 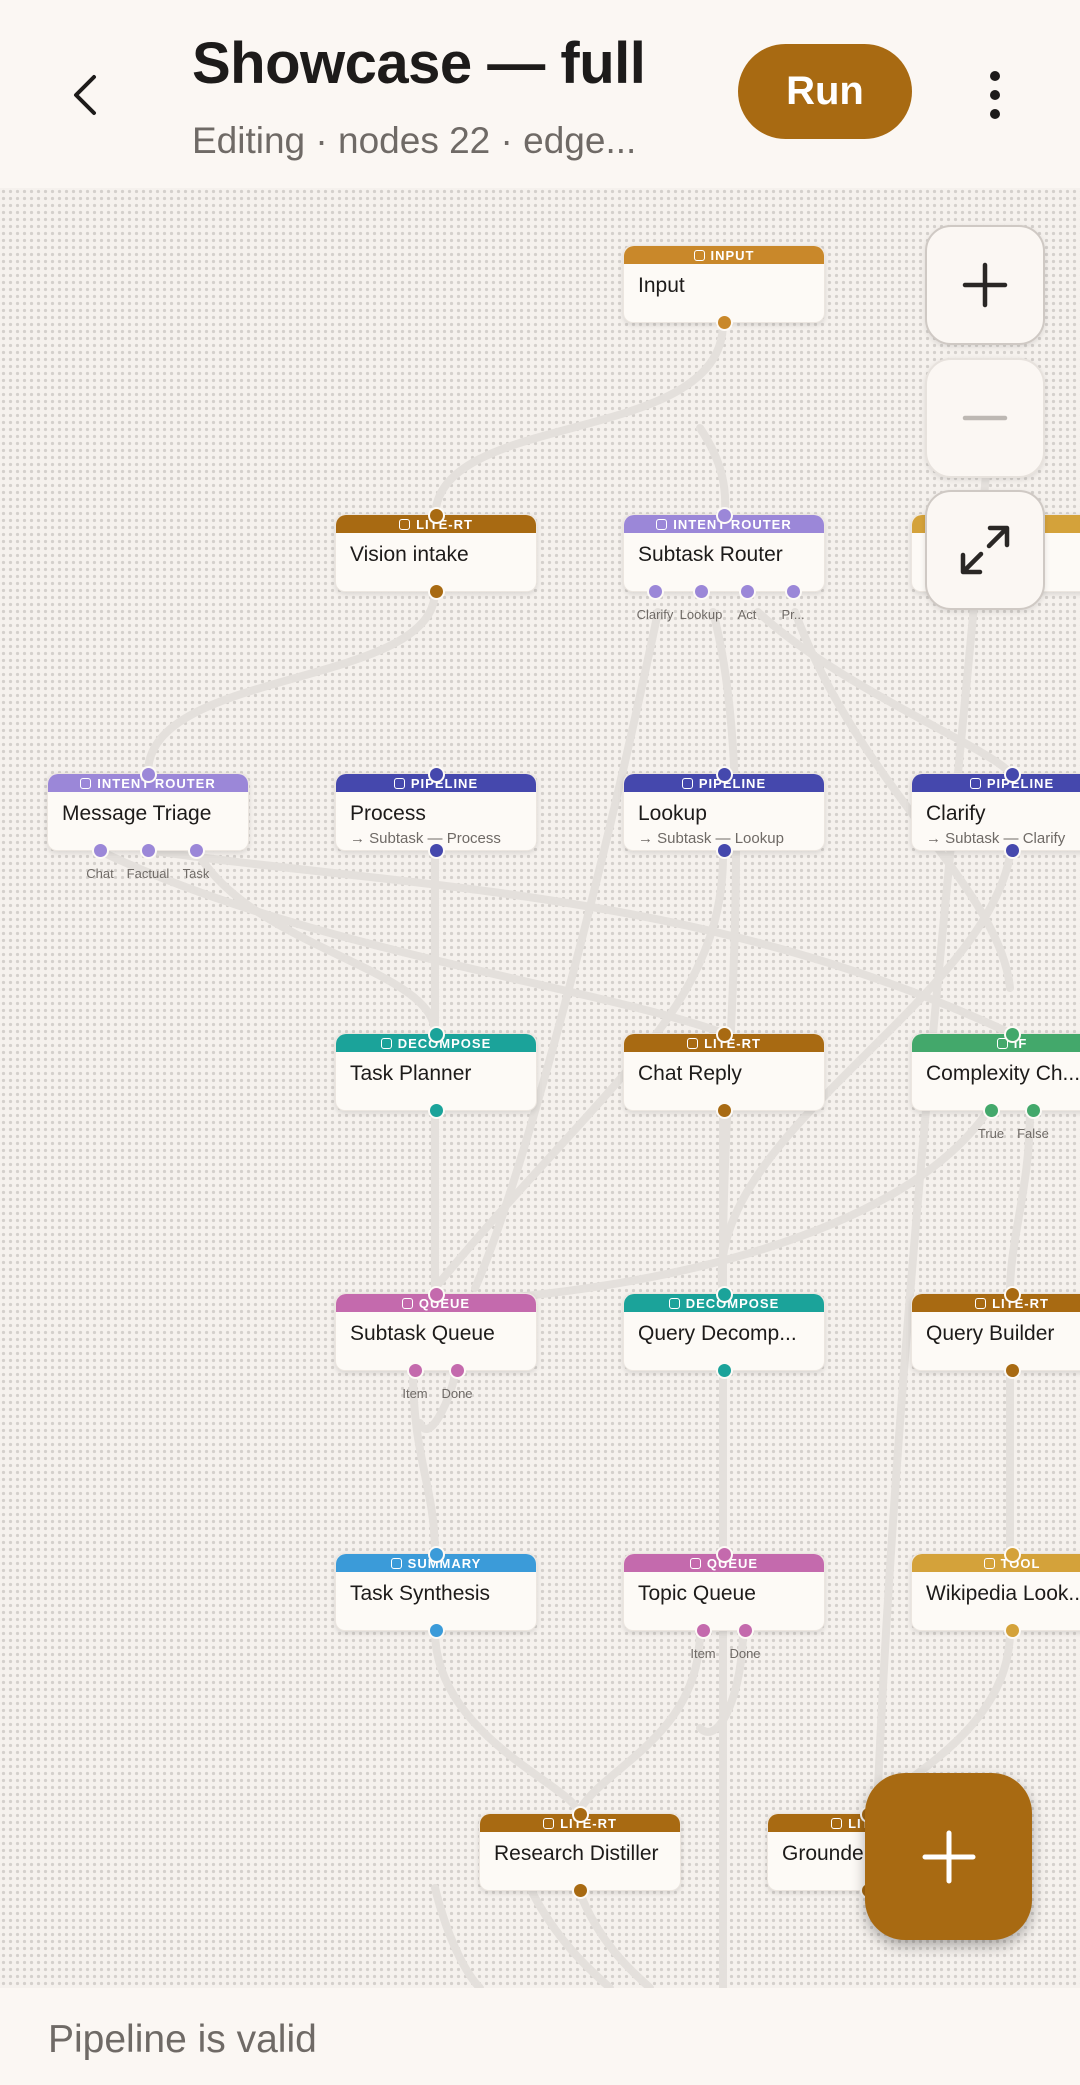 I want to click on node-type-label: LITE-RT, so click(x=732, y=1043).